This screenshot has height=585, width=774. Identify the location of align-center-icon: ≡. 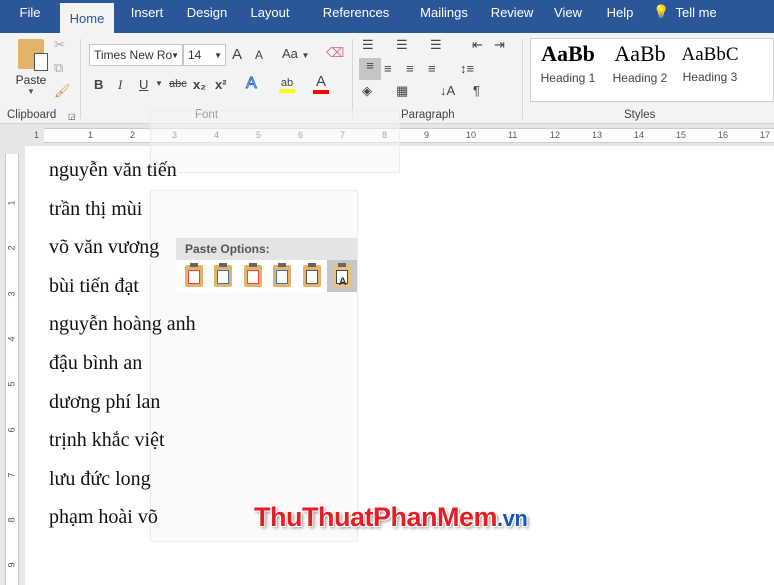
(388, 68).